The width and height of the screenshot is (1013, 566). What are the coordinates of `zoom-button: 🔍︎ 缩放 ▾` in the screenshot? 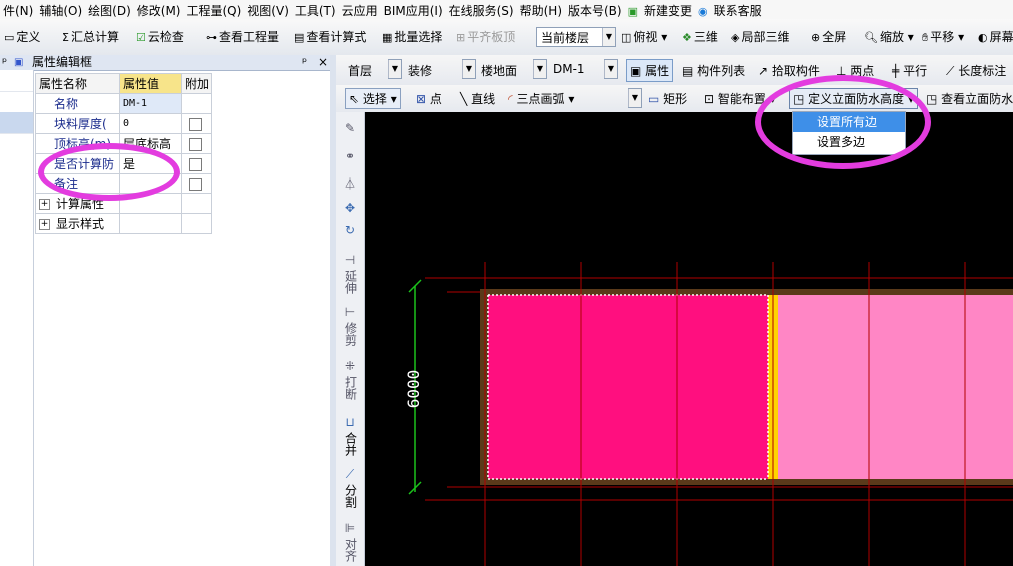 It's located at (889, 37).